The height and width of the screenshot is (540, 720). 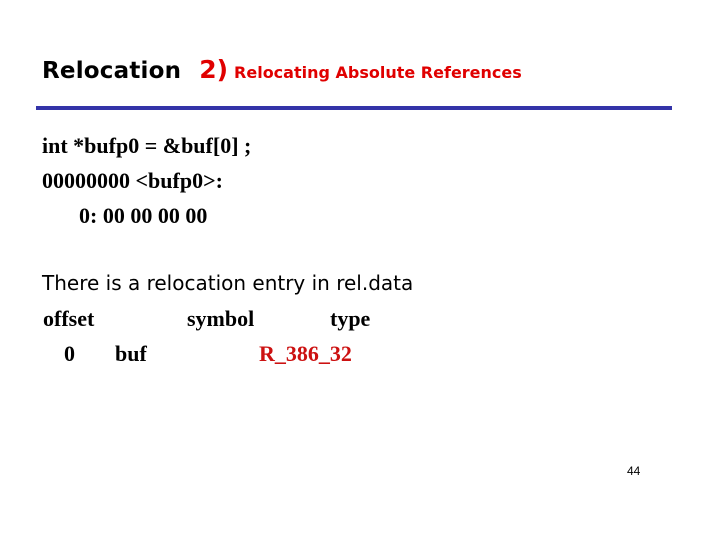 What do you see at coordinates (132, 180) in the screenshot?
I see `code-line-symbol: 00000000 <bufp0>:` at bounding box center [132, 180].